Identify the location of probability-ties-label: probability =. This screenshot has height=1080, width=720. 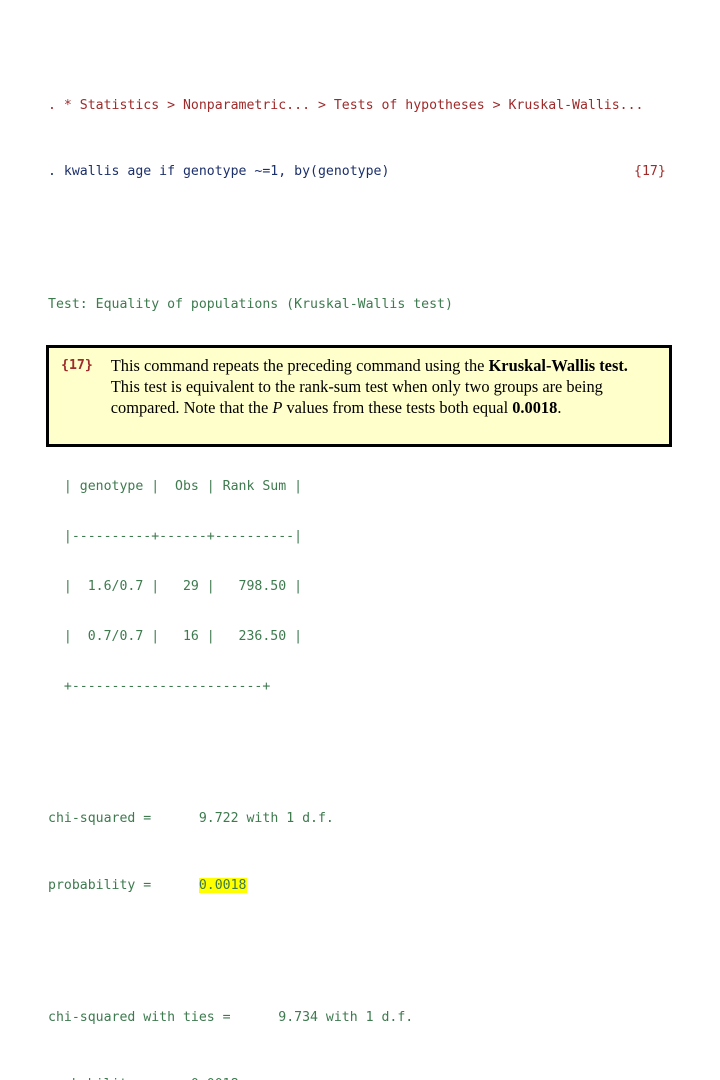
(99, 1078).